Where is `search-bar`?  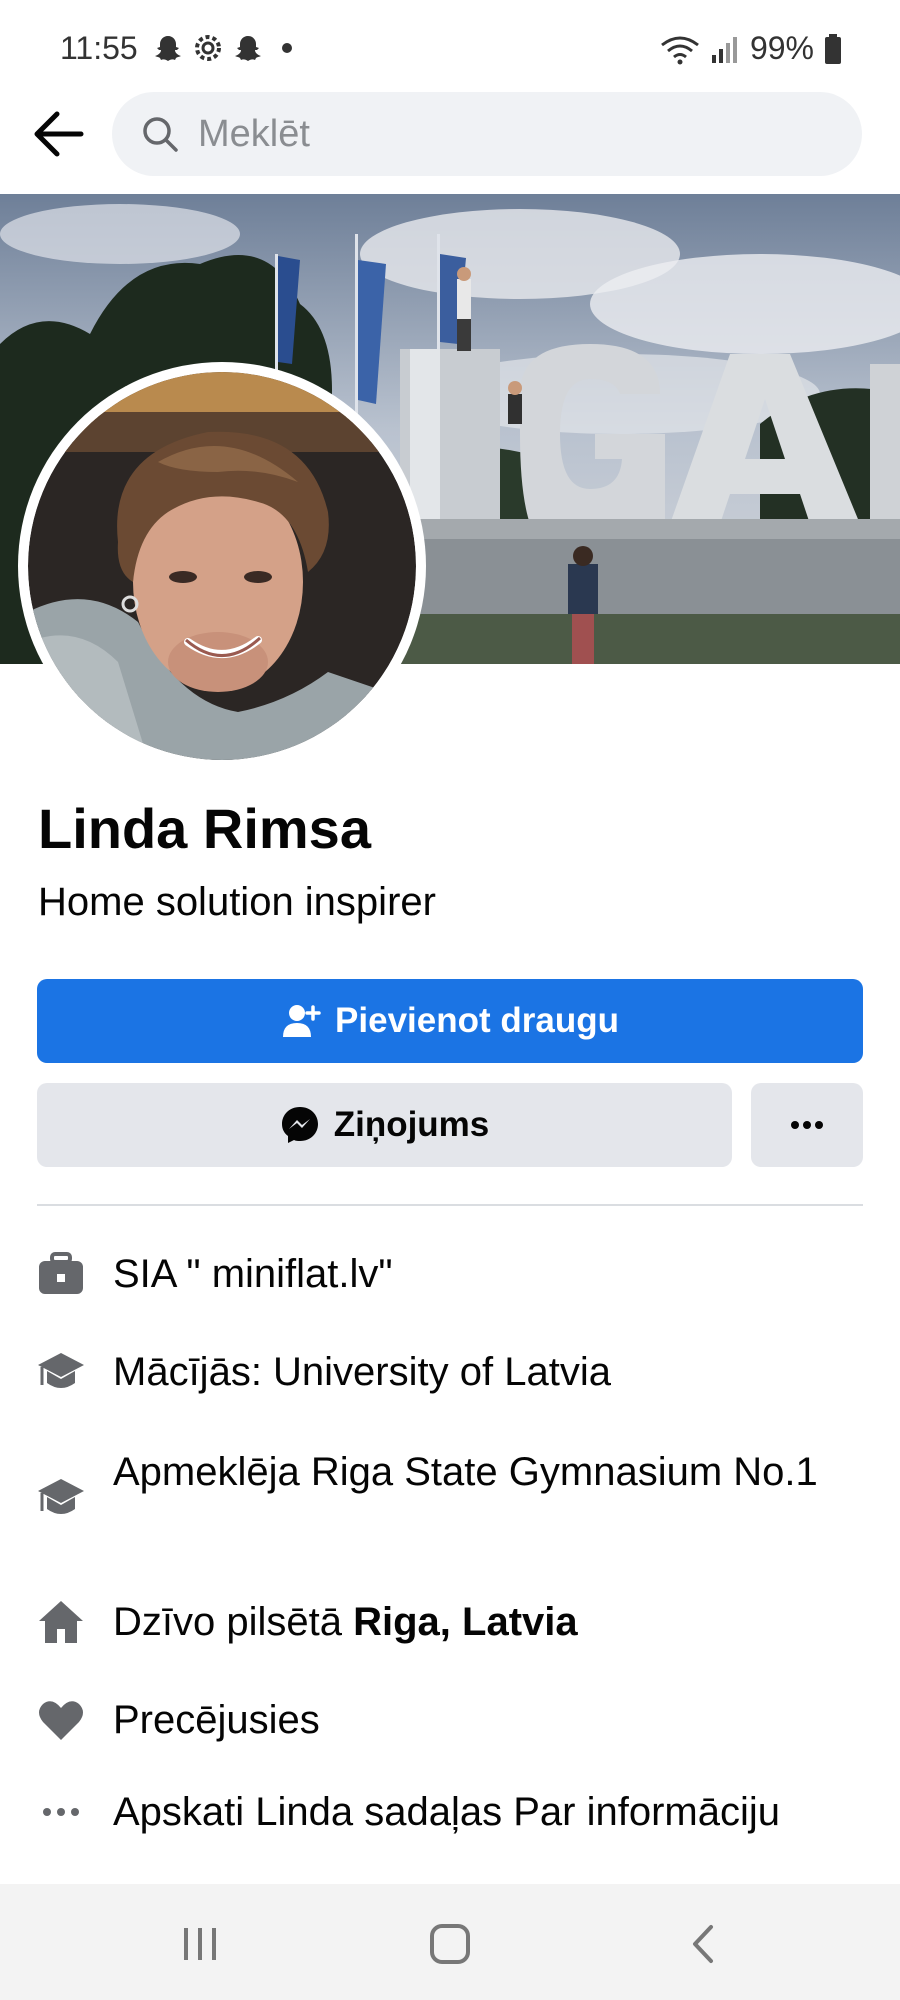
search-bar is located at coordinates (487, 134).